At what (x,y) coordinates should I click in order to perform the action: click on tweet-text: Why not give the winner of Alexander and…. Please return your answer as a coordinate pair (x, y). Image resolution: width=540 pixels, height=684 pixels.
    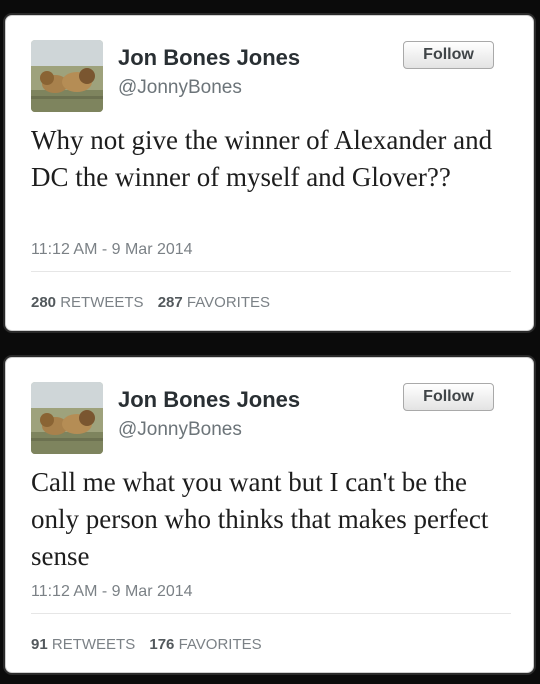
    Looking at the image, I should click on (262, 158).